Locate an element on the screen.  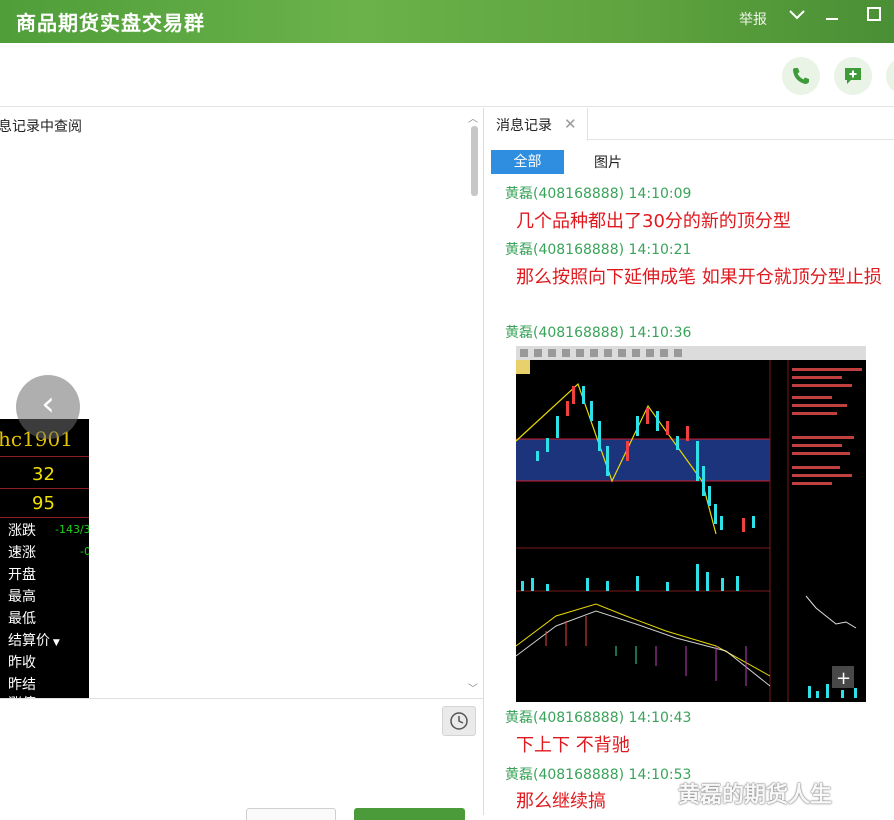
minimize-icon is located at coordinates (832, 17).